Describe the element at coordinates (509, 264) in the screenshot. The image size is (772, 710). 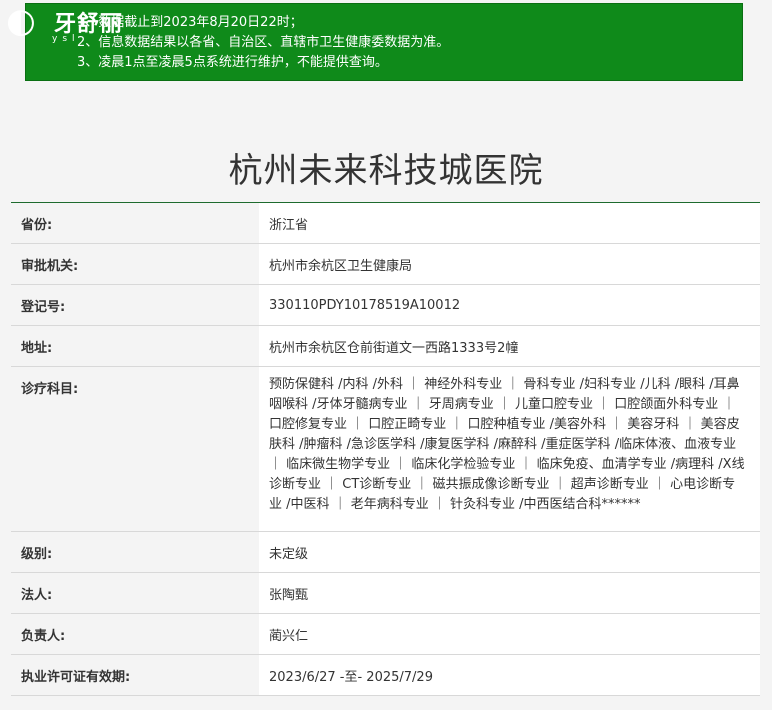
I see `row-value: 杭州市余杭区卫生健康局` at that location.